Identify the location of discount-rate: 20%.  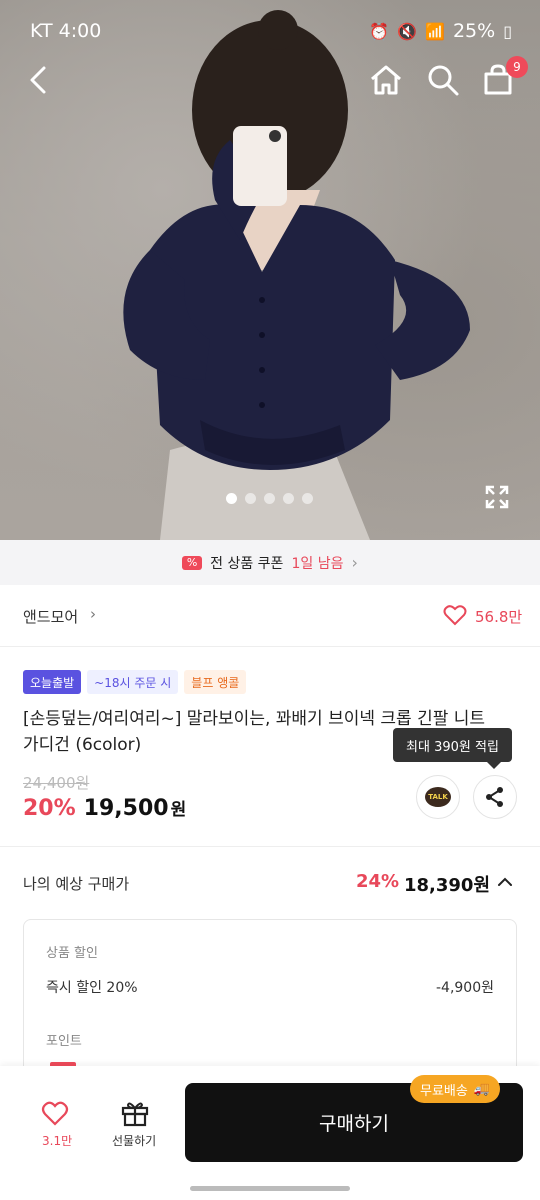
(49, 808).